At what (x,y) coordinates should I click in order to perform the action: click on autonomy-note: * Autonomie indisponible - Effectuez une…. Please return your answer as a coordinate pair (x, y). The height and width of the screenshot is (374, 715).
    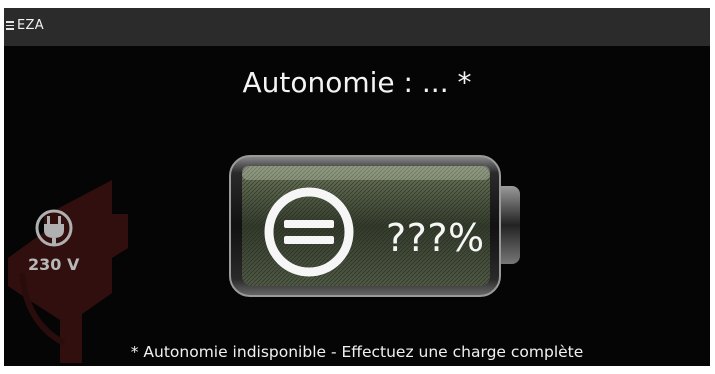
    Looking at the image, I should click on (357, 352).